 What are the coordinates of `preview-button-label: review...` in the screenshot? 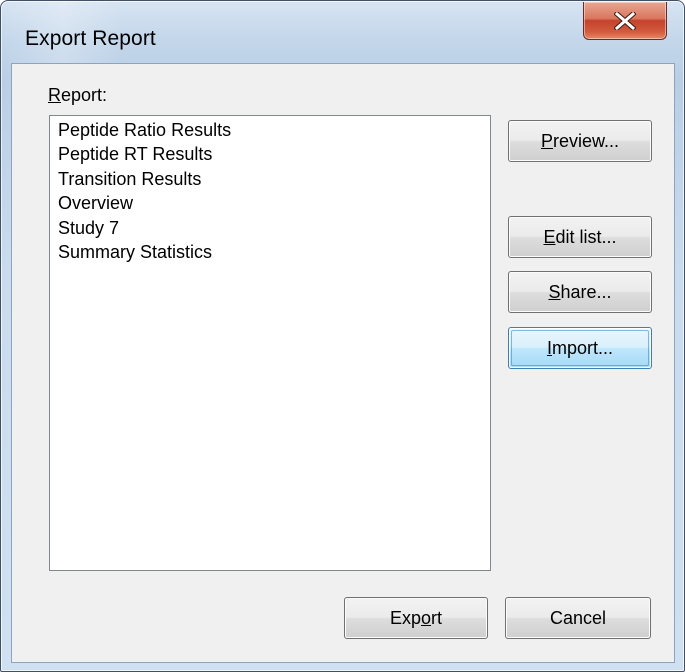 It's located at (586, 140).